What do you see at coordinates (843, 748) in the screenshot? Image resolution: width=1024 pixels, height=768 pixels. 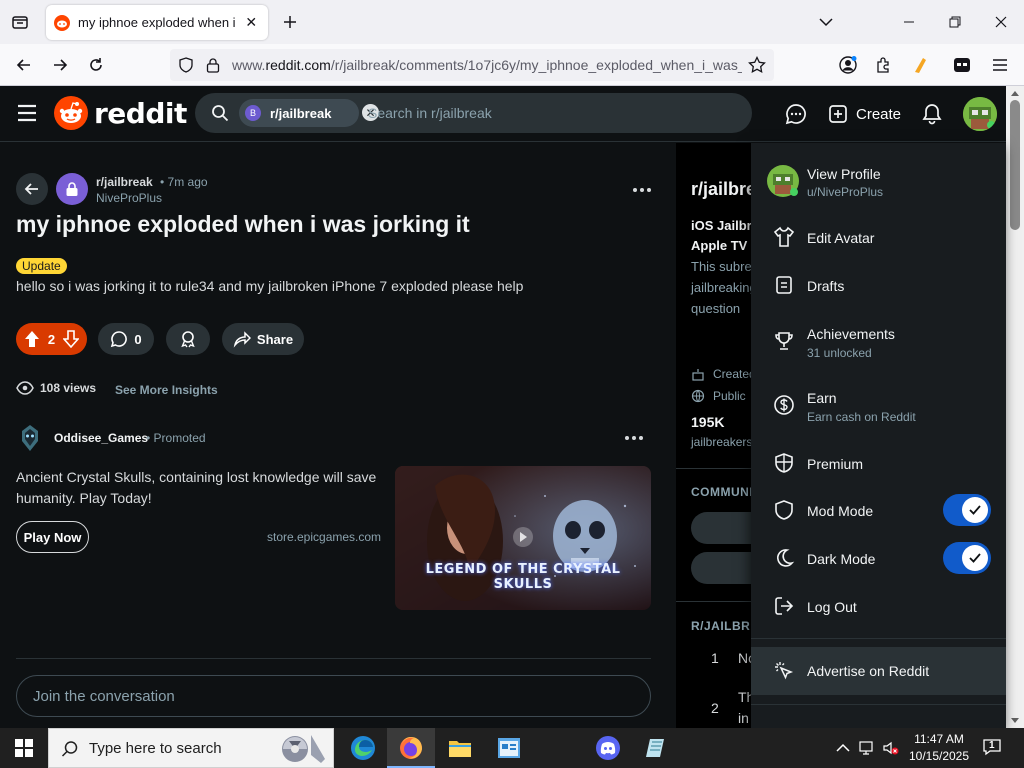 I see `chevron-up-icon` at bounding box center [843, 748].